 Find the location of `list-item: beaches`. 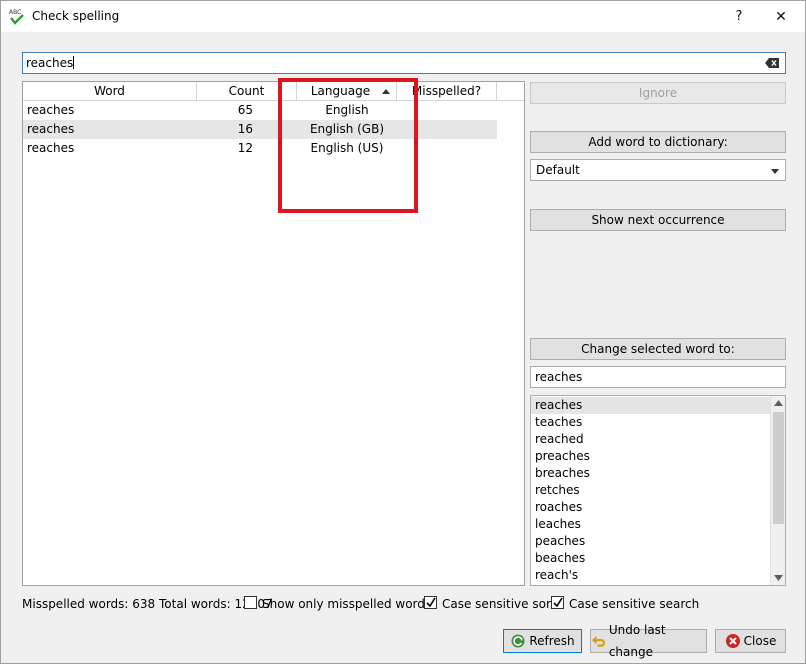

list-item: beaches is located at coordinates (651, 558).